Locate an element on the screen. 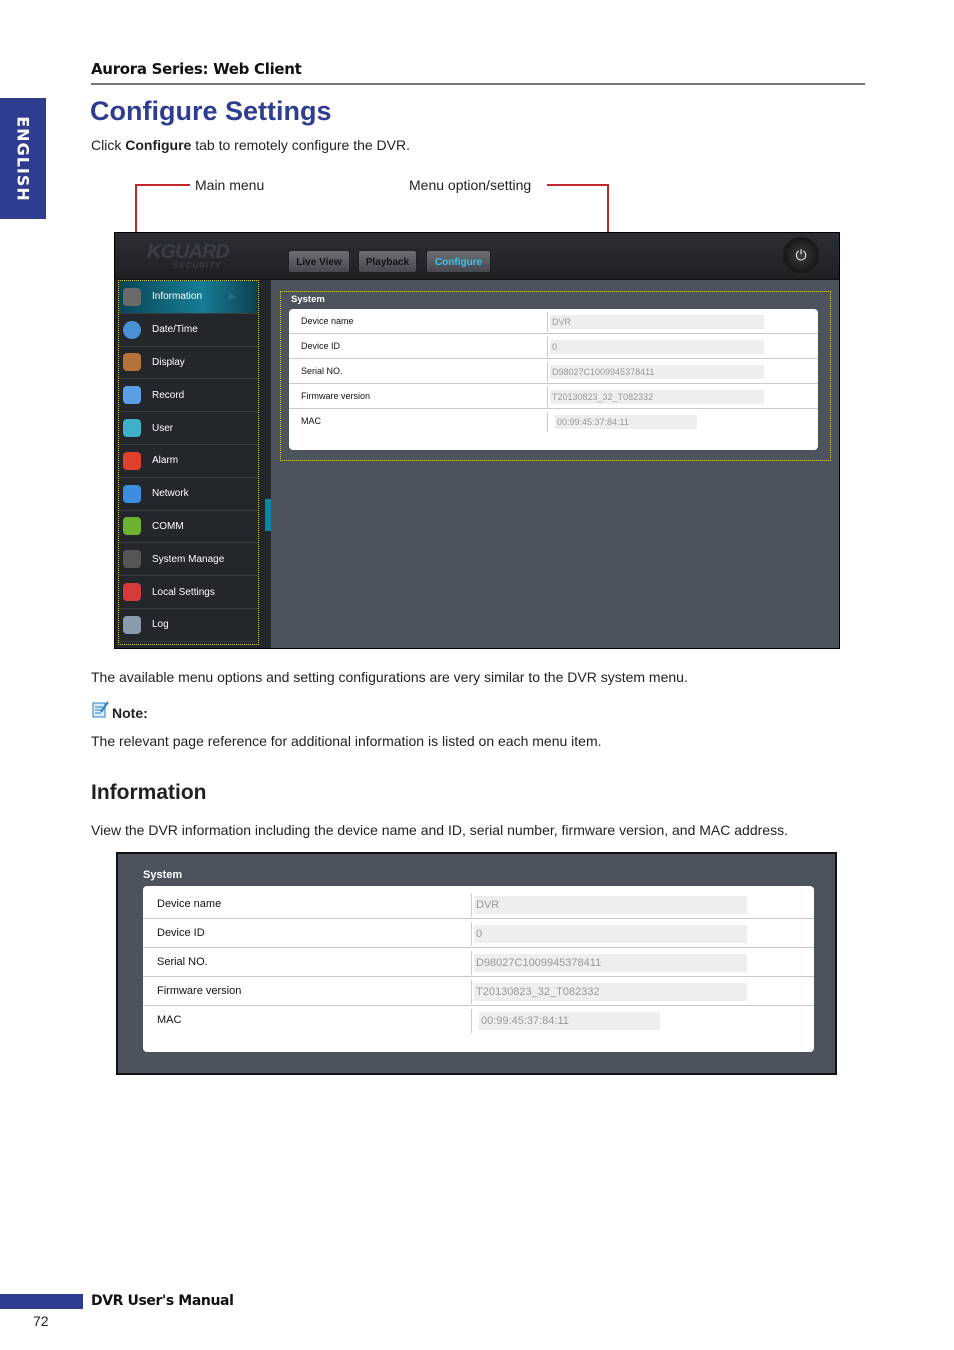 The image size is (954, 1350). menu-item-user: User is located at coordinates (188, 428).